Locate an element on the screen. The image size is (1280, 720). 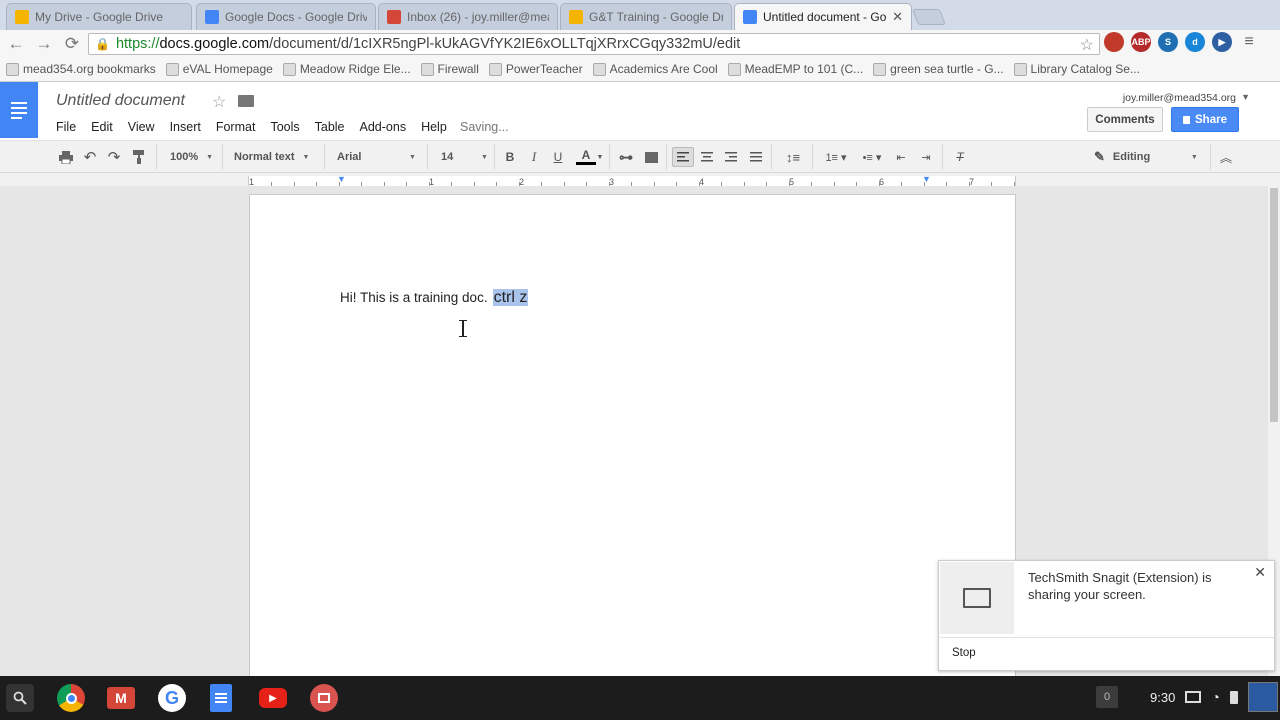
font-dropdown: Arial ▼ is located at coordinates (377, 157).